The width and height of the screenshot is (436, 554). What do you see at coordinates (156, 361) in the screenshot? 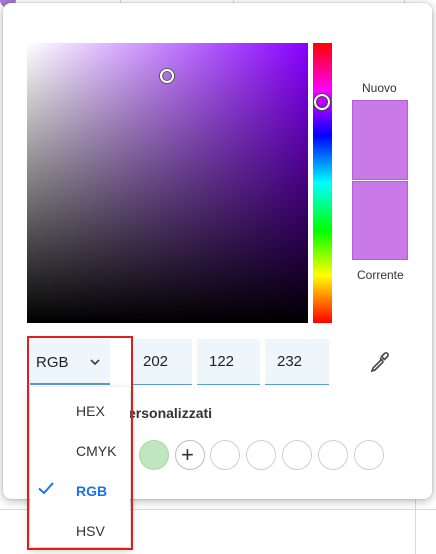
I see `red-value: 202` at bounding box center [156, 361].